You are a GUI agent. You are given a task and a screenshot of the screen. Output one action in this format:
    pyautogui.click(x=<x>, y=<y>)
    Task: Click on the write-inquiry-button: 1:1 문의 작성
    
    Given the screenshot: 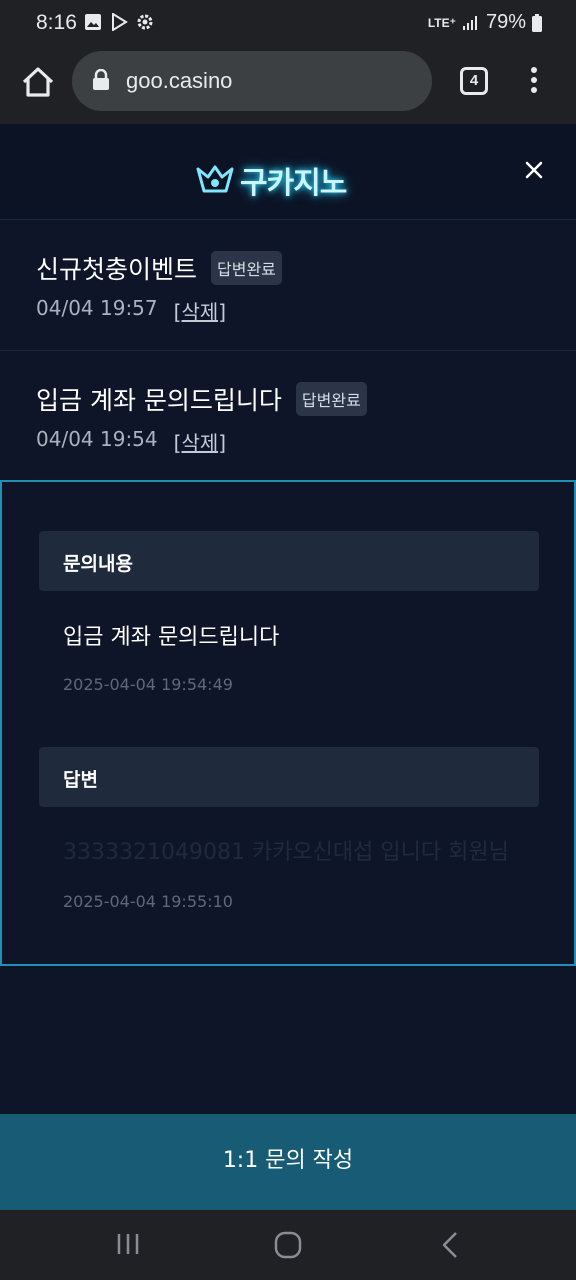 What is the action you would take?
    pyautogui.click(x=288, y=1162)
    